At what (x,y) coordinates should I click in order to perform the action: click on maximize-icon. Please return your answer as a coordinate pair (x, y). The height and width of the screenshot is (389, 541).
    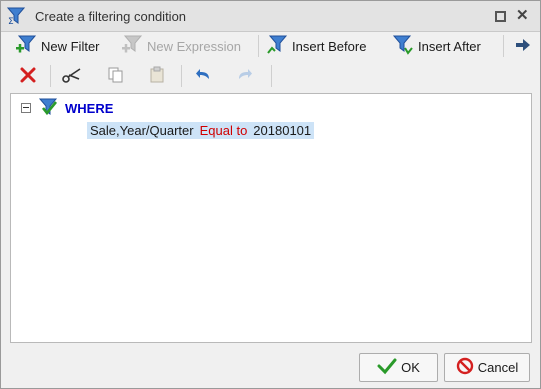
    Looking at the image, I should click on (500, 16).